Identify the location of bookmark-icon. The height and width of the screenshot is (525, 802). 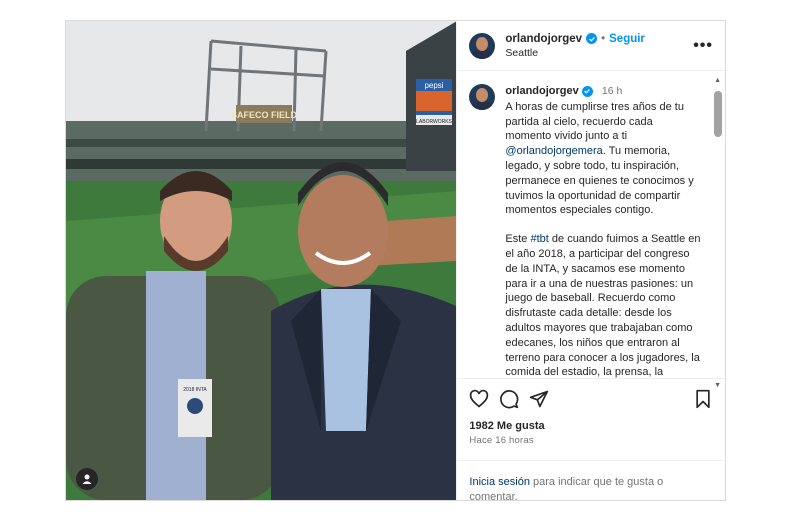
(703, 401).